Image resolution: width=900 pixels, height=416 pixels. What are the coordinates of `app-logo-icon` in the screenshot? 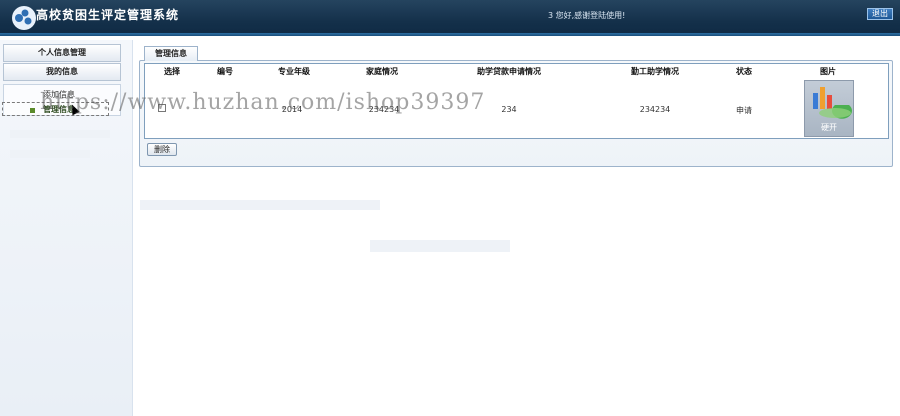 It's located at (24, 18).